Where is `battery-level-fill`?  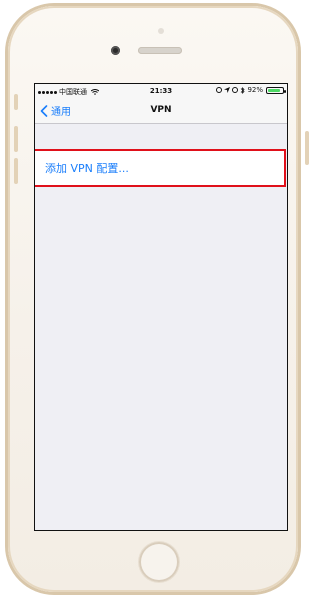
battery-level-fill is located at coordinates (274, 90).